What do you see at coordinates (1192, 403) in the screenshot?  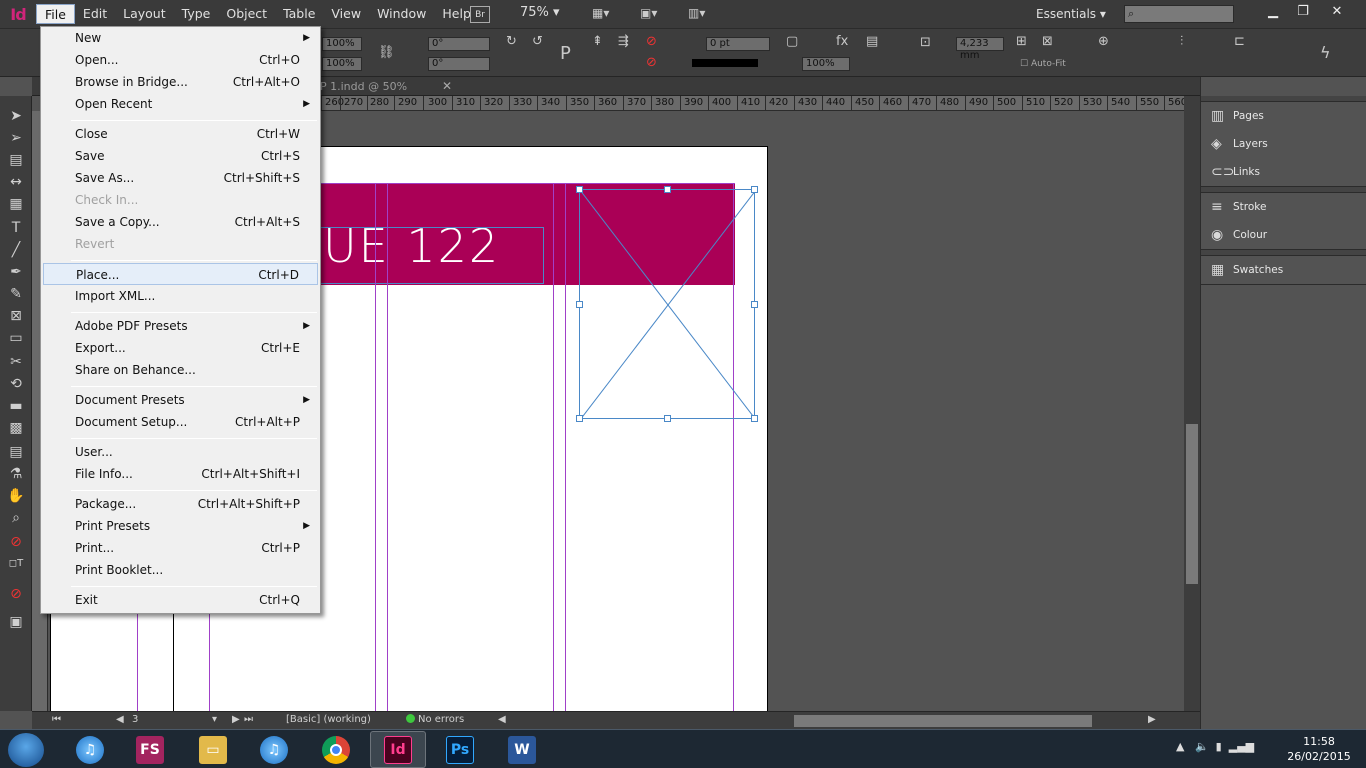 I see `vertical-scrollbar` at bounding box center [1192, 403].